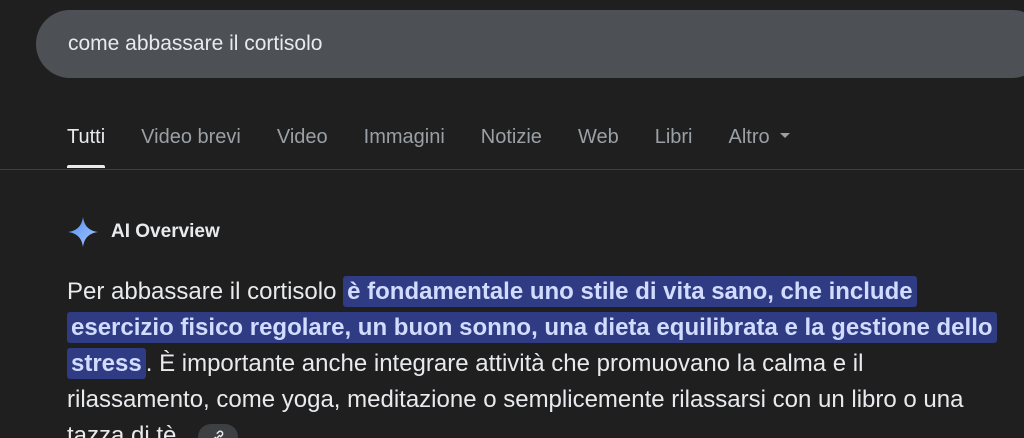 The image size is (1024, 438). I want to click on tab-immagini: Immagini, so click(404, 144).